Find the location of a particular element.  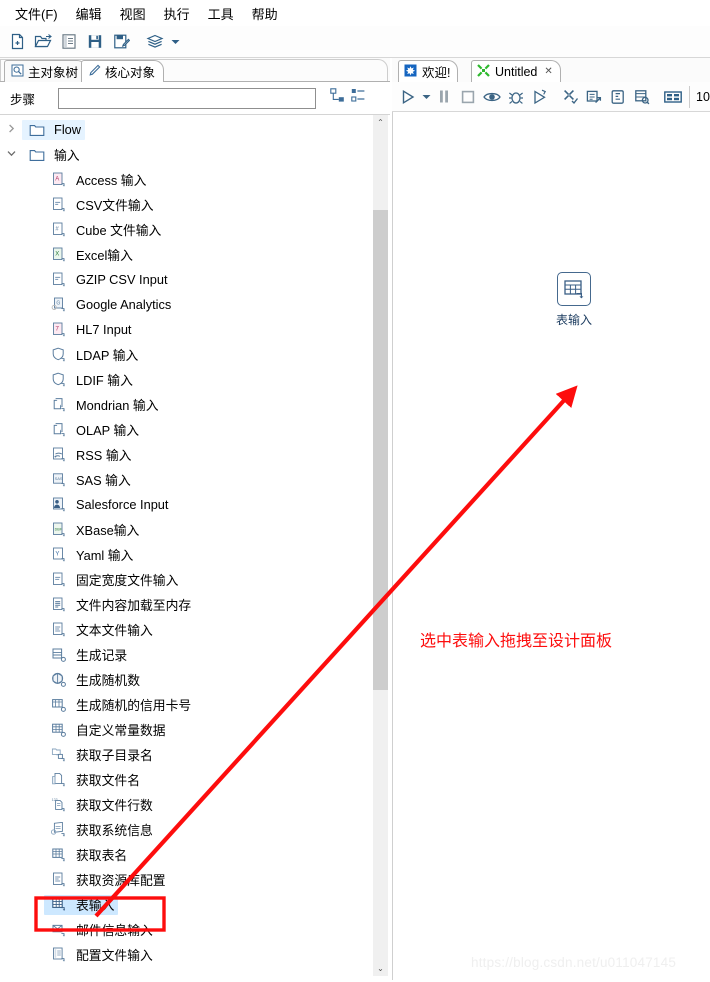

pause-icon is located at coordinates (445, 97).